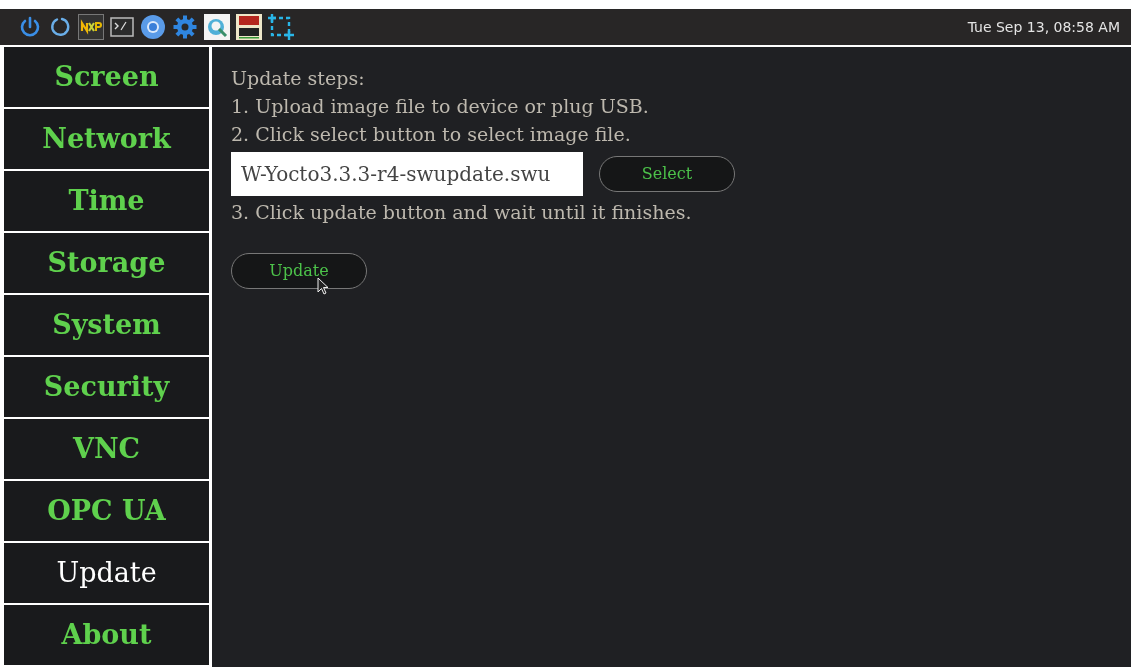  What do you see at coordinates (281, 27) in the screenshot?
I see `selection-icon` at bounding box center [281, 27].